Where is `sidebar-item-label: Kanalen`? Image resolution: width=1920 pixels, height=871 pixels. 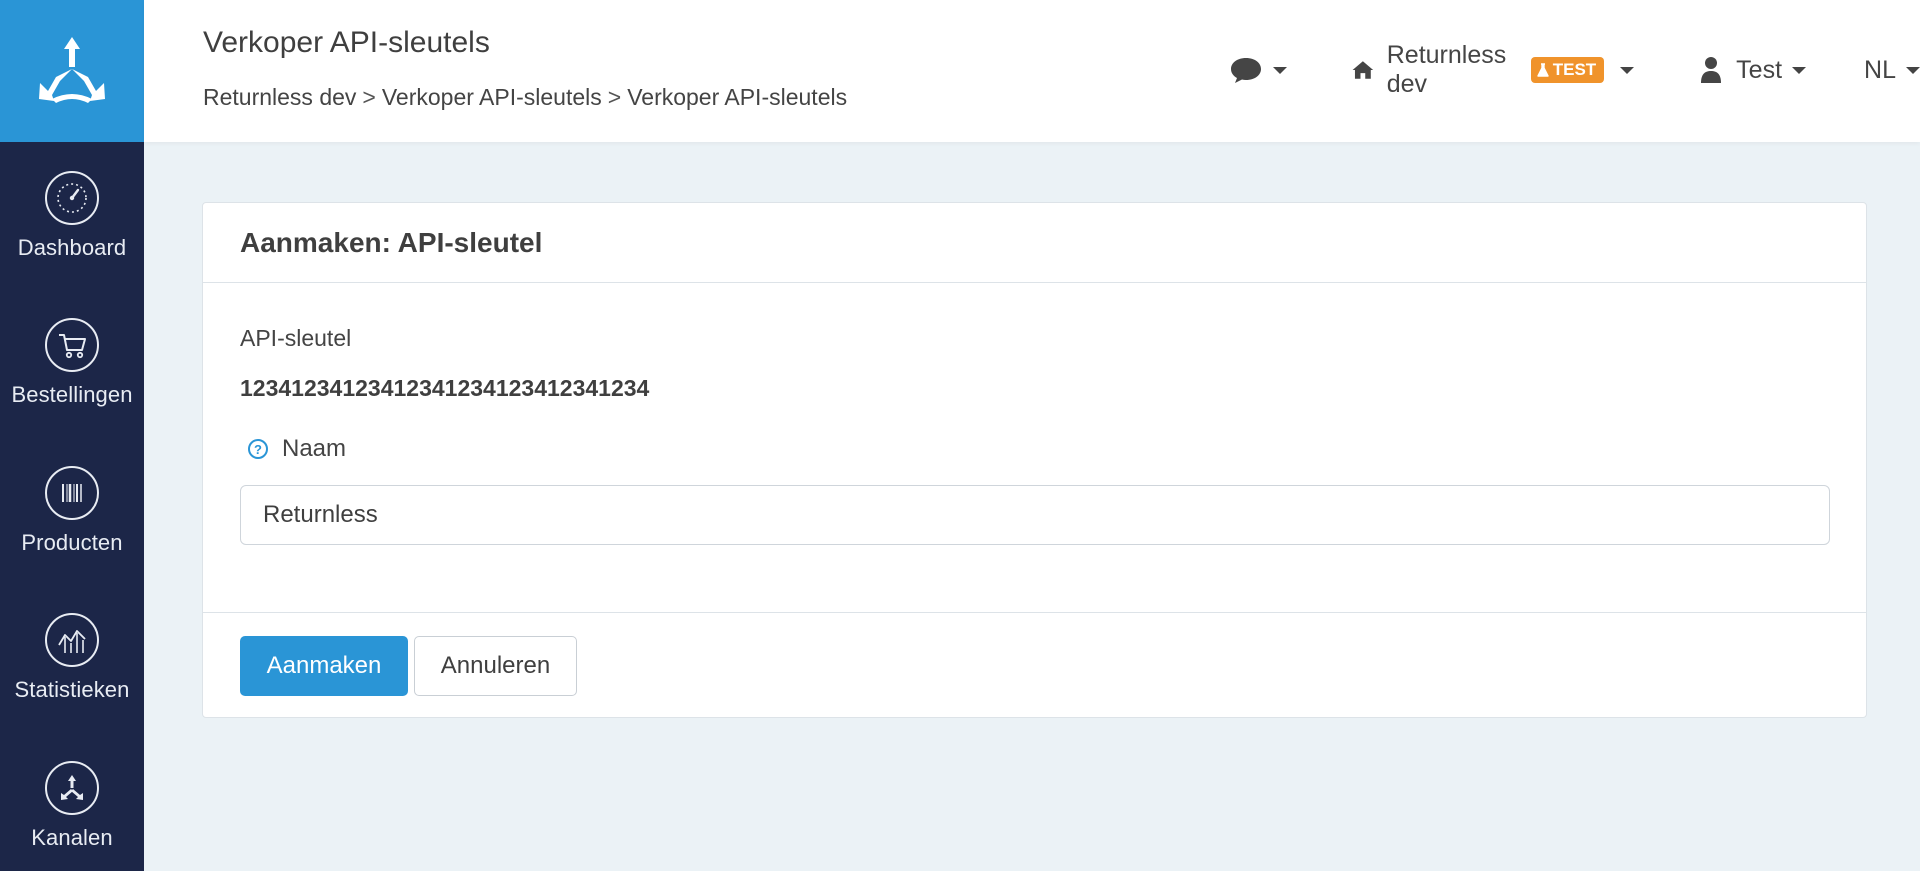 sidebar-item-label: Kanalen is located at coordinates (72, 837).